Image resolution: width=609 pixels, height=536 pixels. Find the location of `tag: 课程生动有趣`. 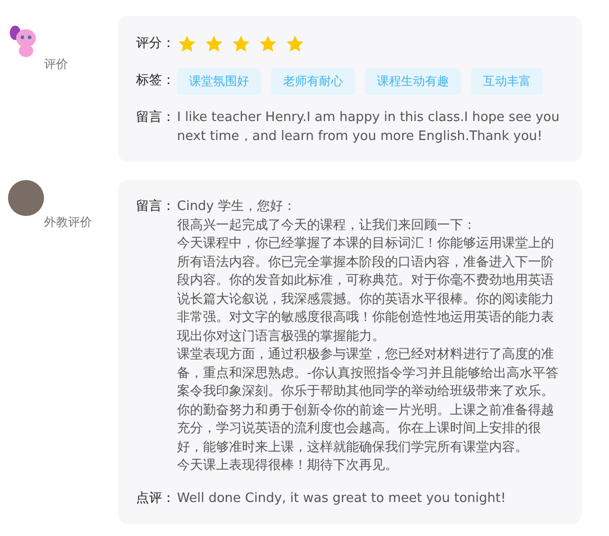

tag: 课程生动有趣 is located at coordinates (413, 81).